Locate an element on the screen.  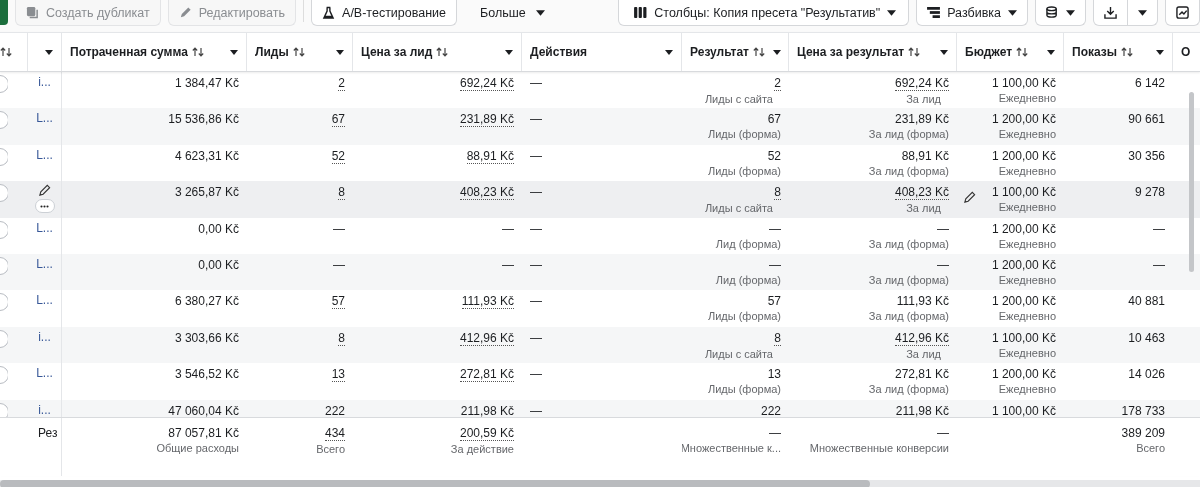
table-cell: 90 661 is located at coordinates (1146, 119).